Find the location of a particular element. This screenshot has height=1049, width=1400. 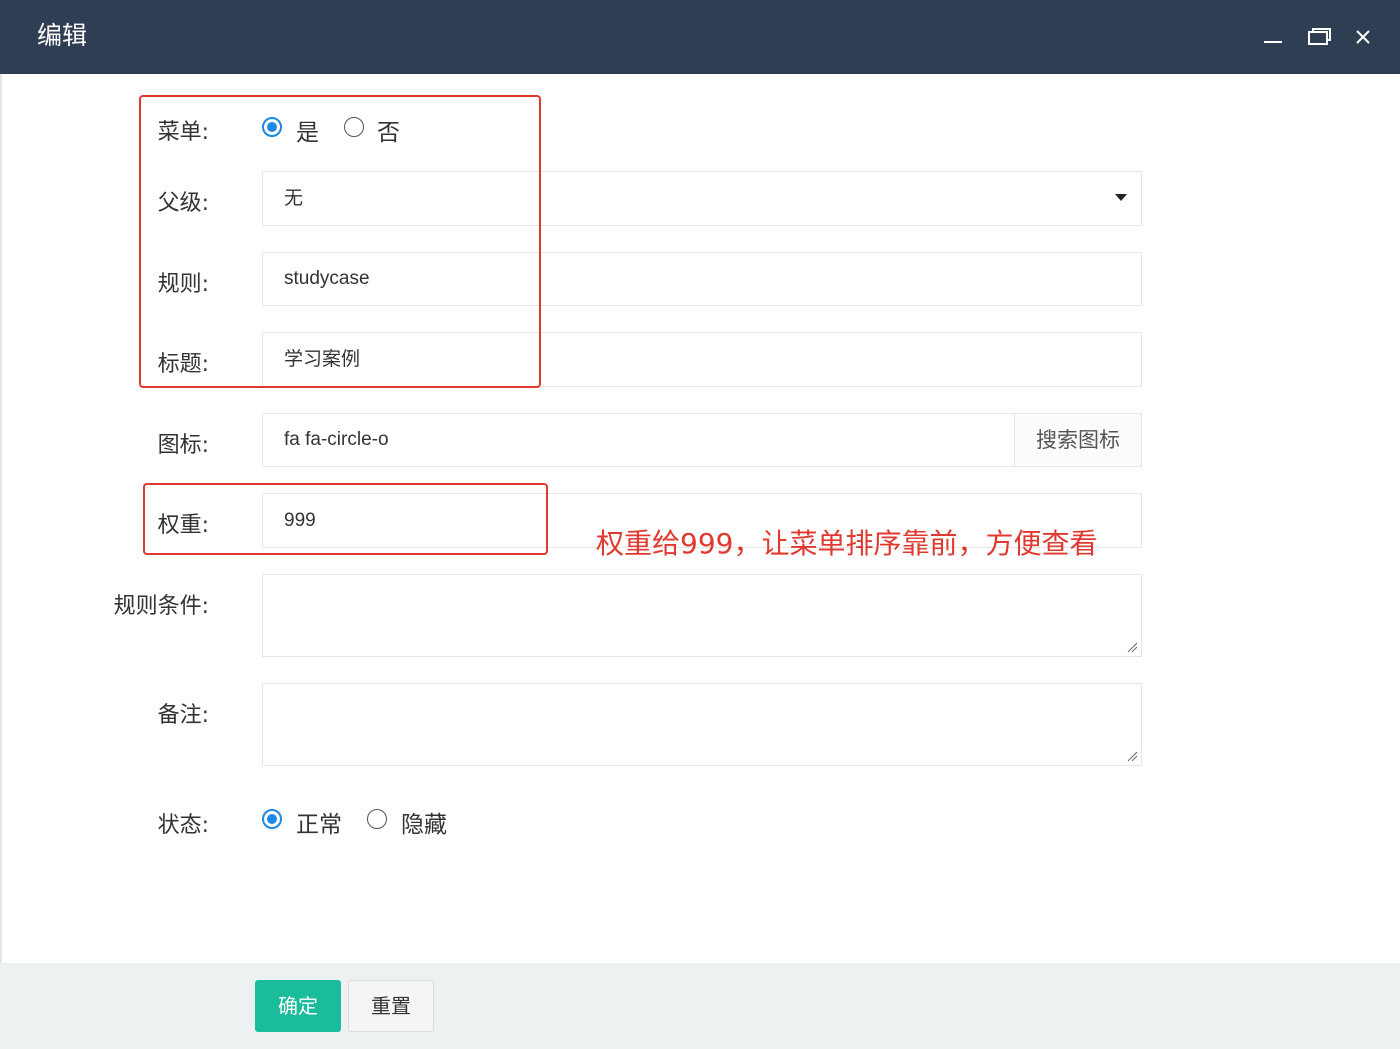

status-radio-normal is located at coordinates (272, 819).